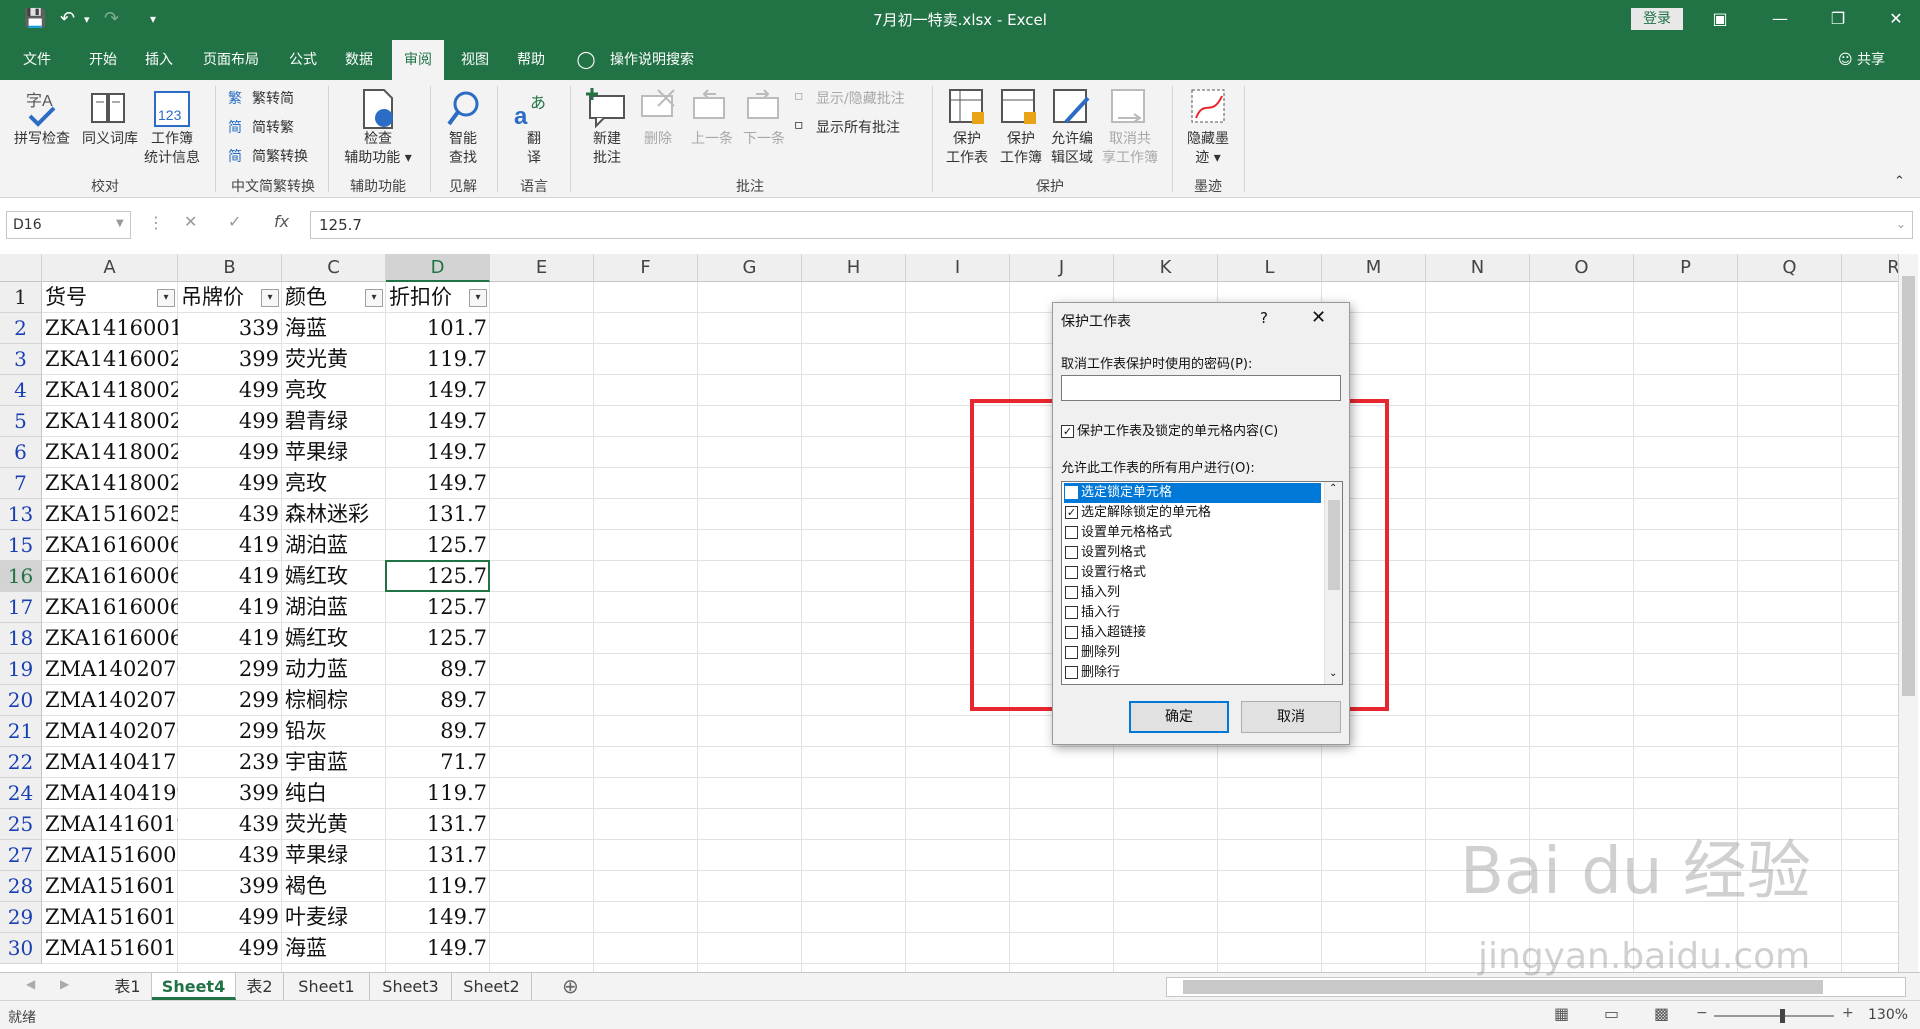 The image size is (1920, 1029). Describe the element at coordinates (110, 514) in the screenshot. I see `table-cell: ZKA1516025` at that location.